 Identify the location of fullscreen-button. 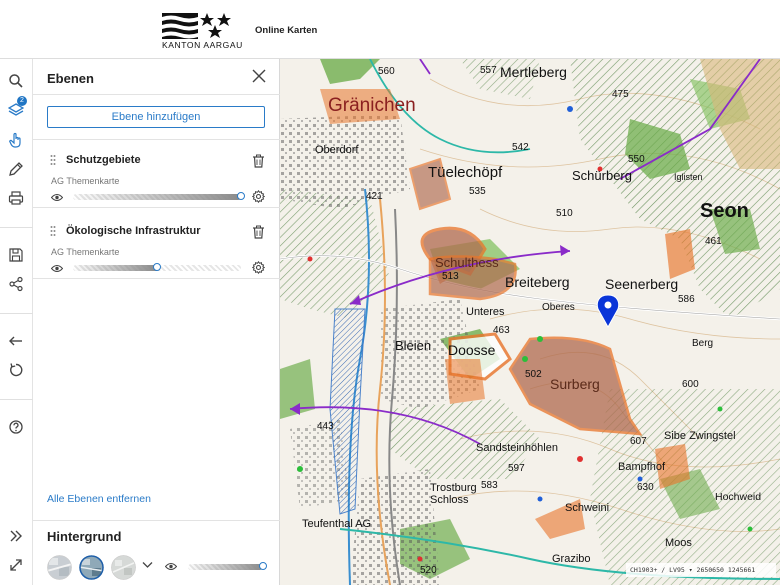
(16, 565).